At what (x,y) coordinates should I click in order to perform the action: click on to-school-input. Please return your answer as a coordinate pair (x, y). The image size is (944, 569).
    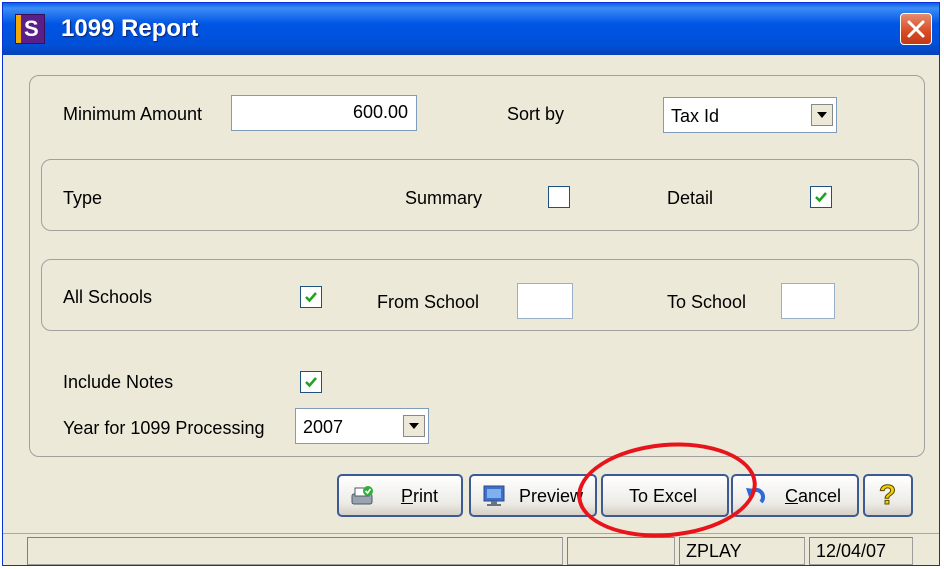
    Looking at the image, I should click on (808, 301).